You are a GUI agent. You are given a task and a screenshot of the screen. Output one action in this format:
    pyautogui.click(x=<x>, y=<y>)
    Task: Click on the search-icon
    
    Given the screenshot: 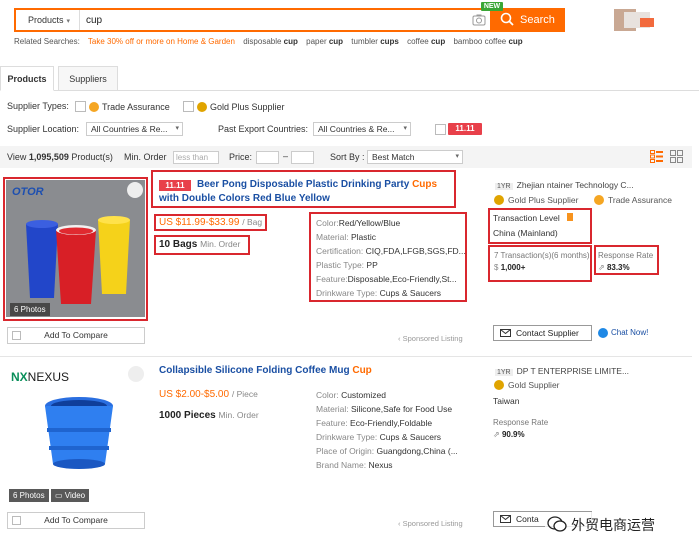 What is the action you would take?
    pyautogui.click(x=507, y=19)
    